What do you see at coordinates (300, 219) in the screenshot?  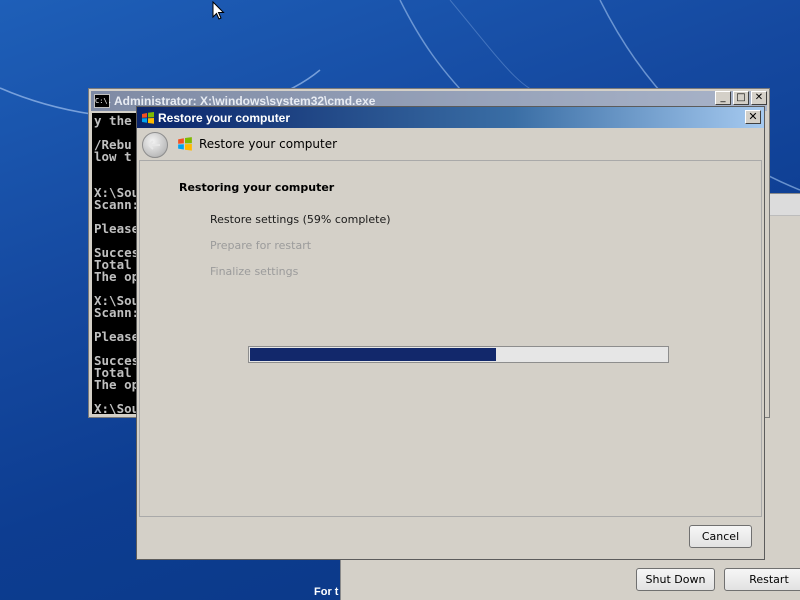 I see `step-restore-settings: Restore settings (59% complete)` at bounding box center [300, 219].